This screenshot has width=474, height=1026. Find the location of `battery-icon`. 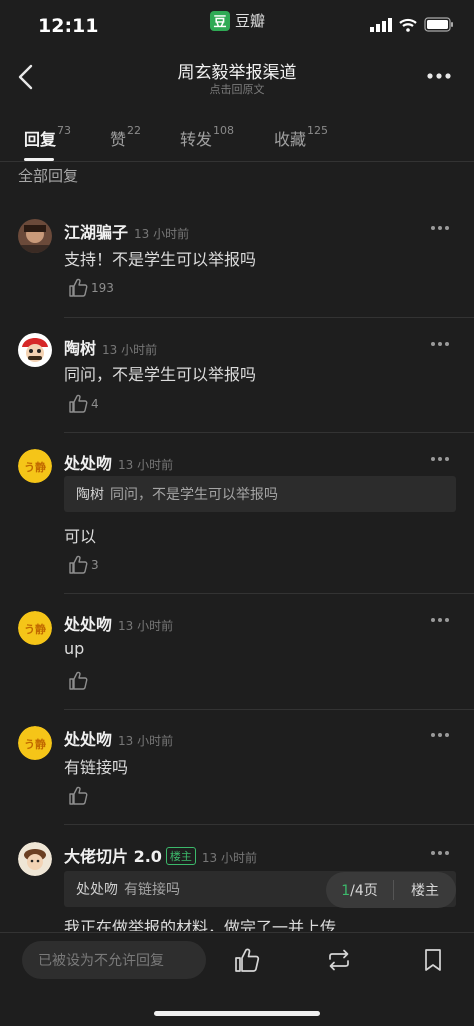

battery-icon is located at coordinates (438, 24).